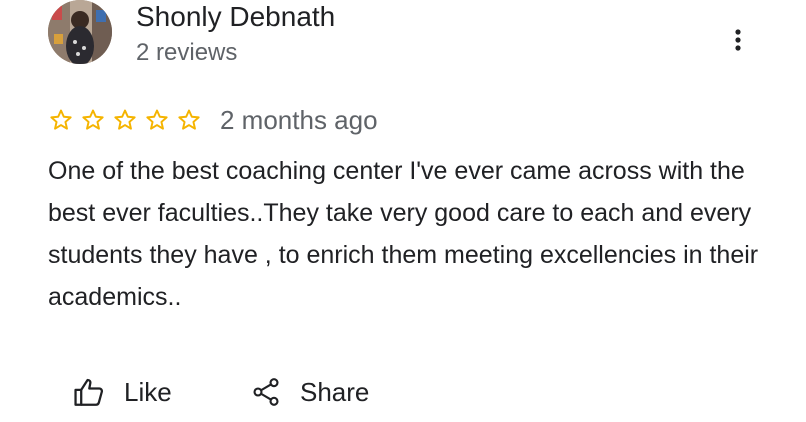 The height and width of the screenshot is (422, 806). I want to click on share-icon, so click(266, 392).